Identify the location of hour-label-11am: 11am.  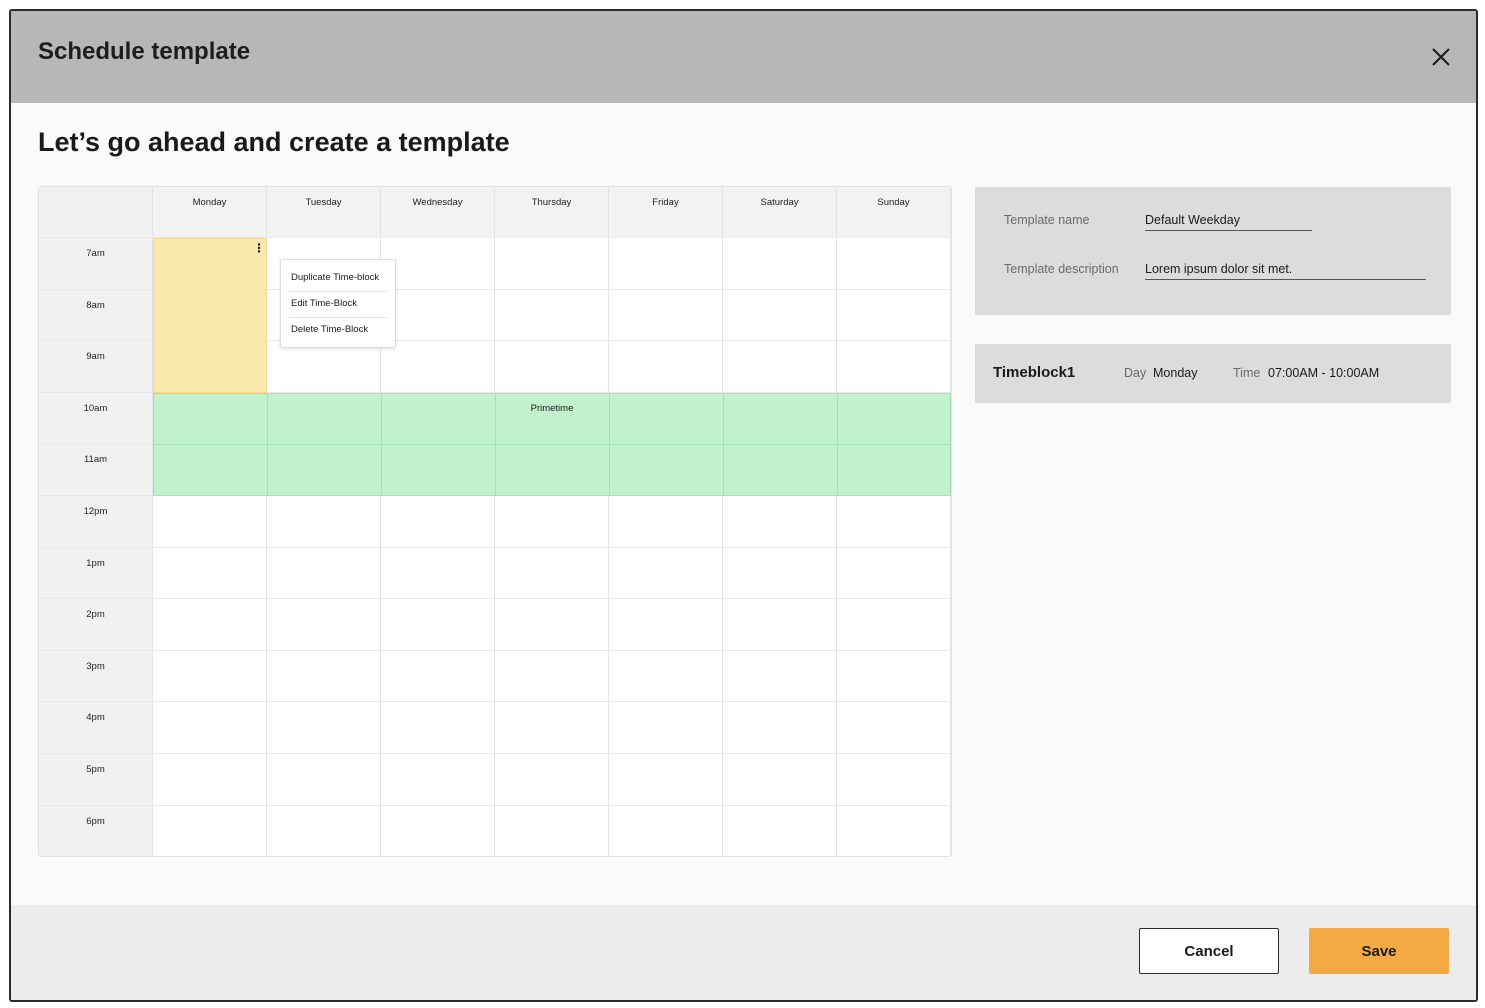
(96, 470).